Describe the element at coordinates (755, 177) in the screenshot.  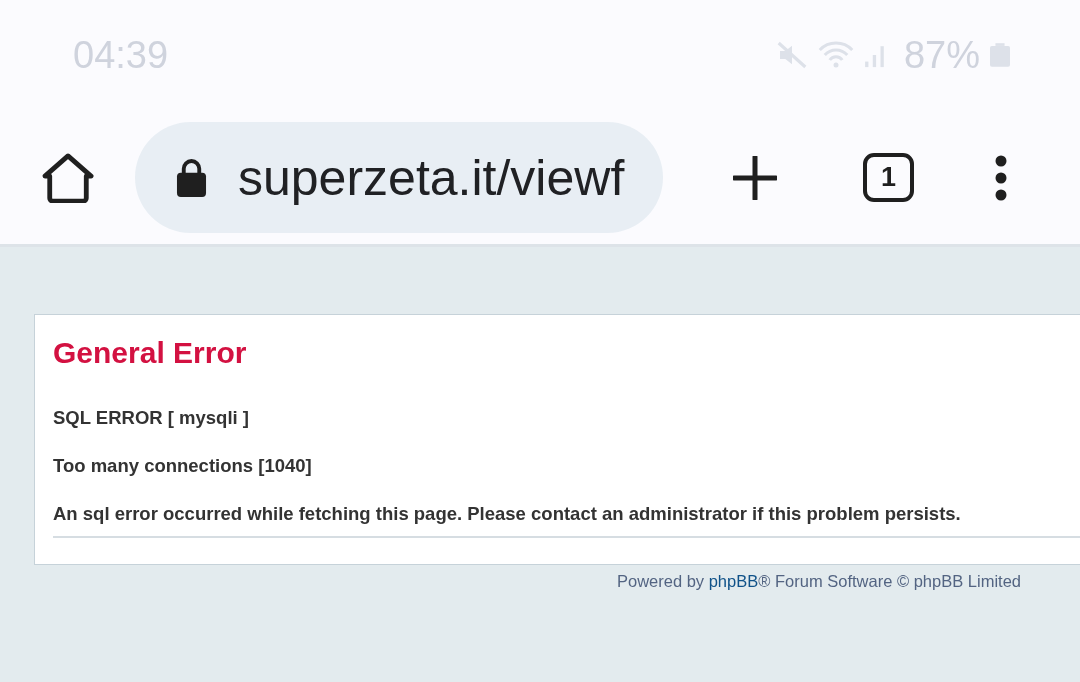
I see `new-tab-plus-icon` at that location.